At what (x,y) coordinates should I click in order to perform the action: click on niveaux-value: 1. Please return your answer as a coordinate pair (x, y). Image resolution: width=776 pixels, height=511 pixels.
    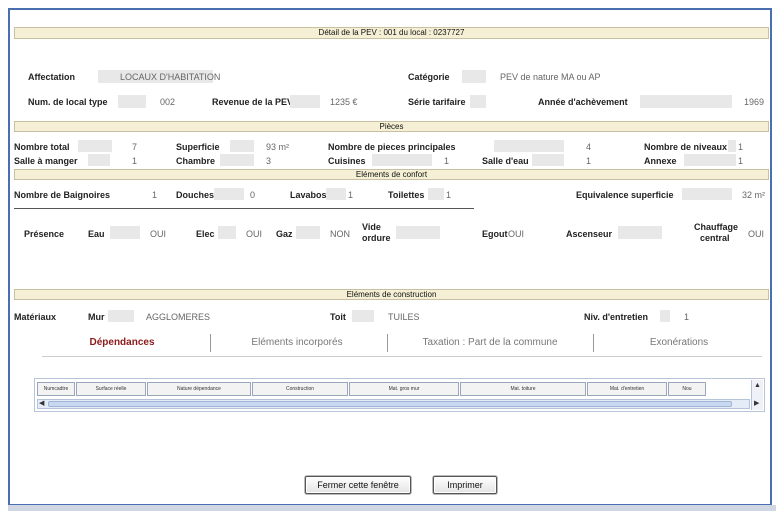
    Looking at the image, I should click on (741, 147).